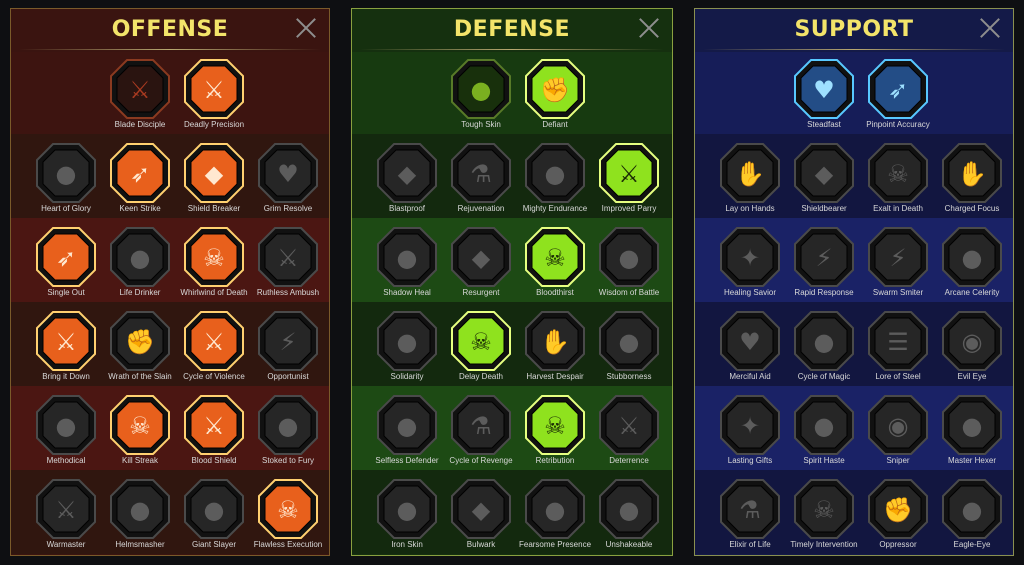 This screenshot has height=565, width=1024. What do you see at coordinates (288, 434) in the screenshot?
I see `skill-node: ● Stoked to Fury` at bounding box center [288, 434].